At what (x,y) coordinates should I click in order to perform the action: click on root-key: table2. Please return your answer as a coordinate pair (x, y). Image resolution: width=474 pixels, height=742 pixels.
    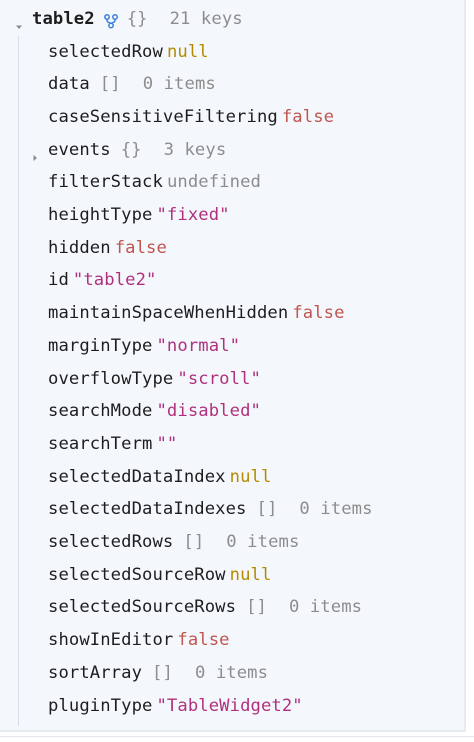
    Looking at the image, I should click on (63, 19).